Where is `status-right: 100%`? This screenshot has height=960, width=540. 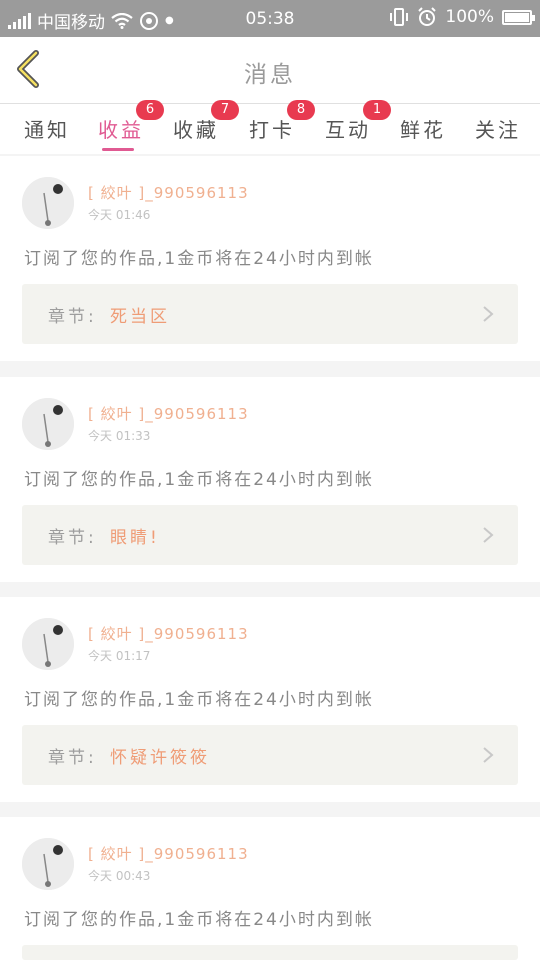
status-right: 100% is located at coordinates (462, 17).